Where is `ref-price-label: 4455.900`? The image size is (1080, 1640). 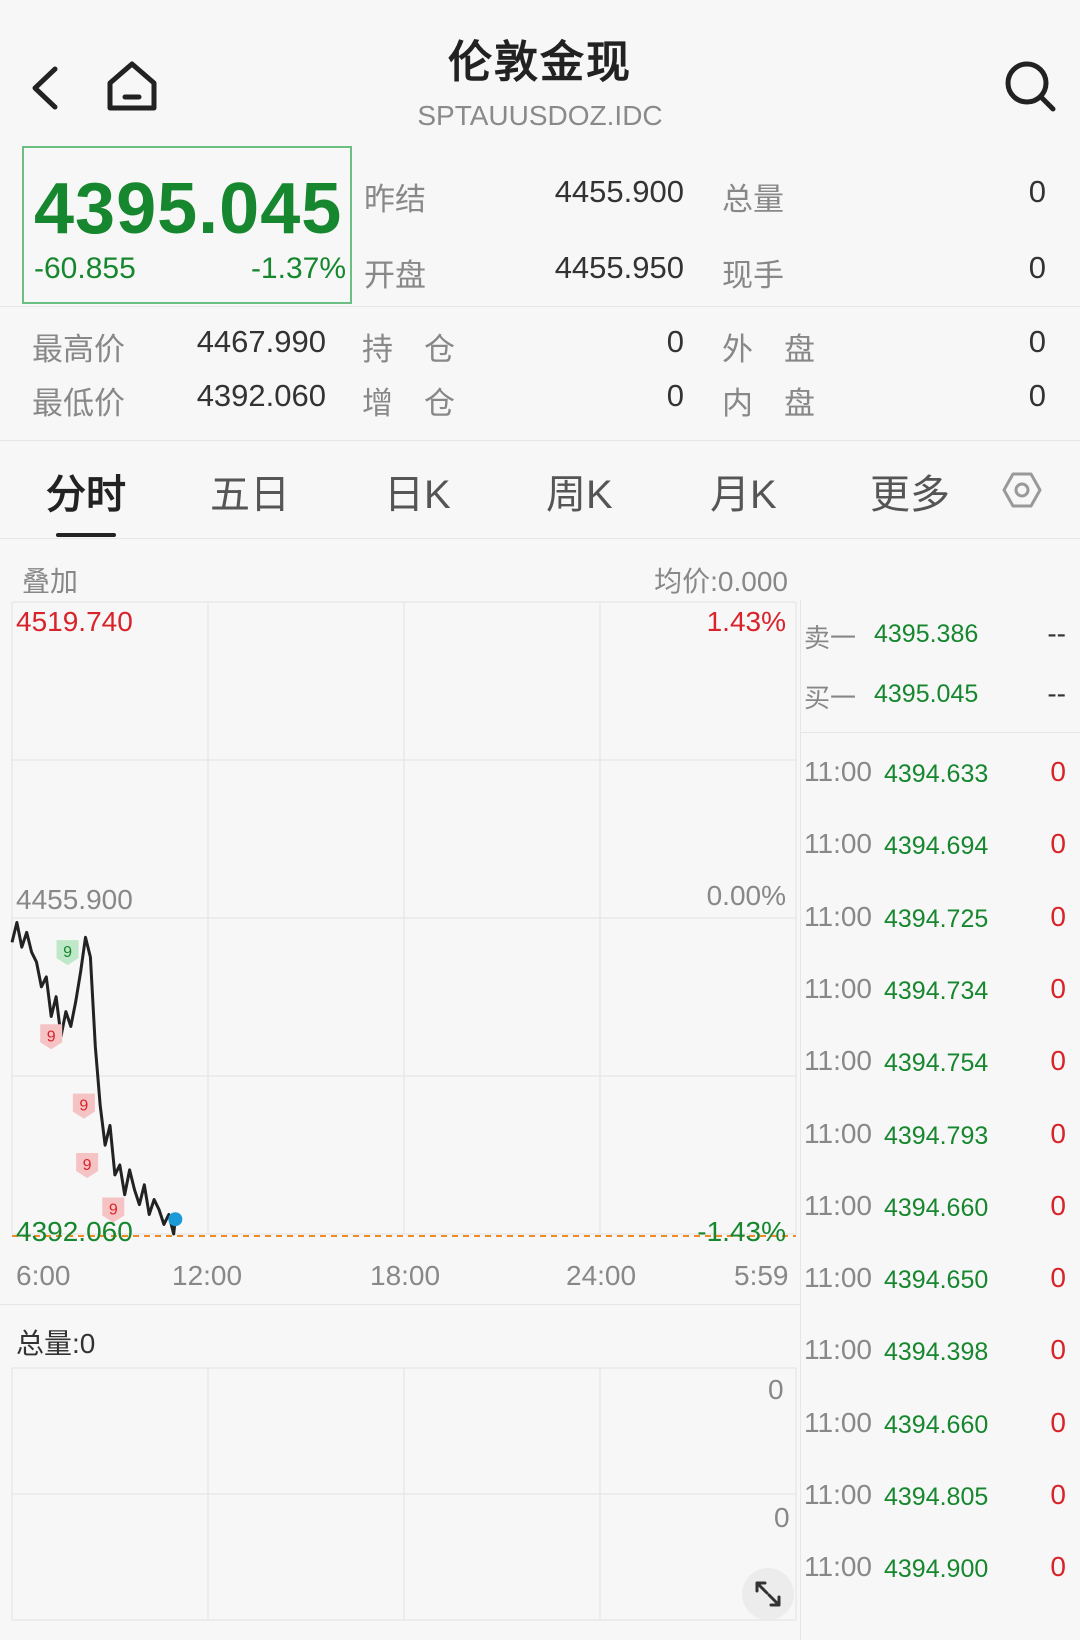
ref-price-label: 4455.900 is located at coordinates (74, 899).